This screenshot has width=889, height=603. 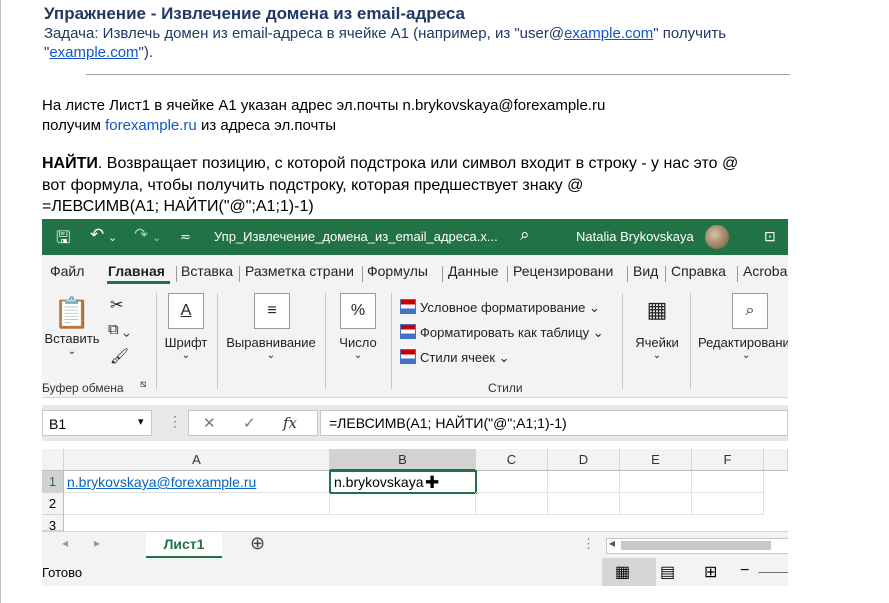 What do you see at coordinates (358, 348) in the screenshot?
I see `number-button: Число ⌄` at bounding box center [358, 348].